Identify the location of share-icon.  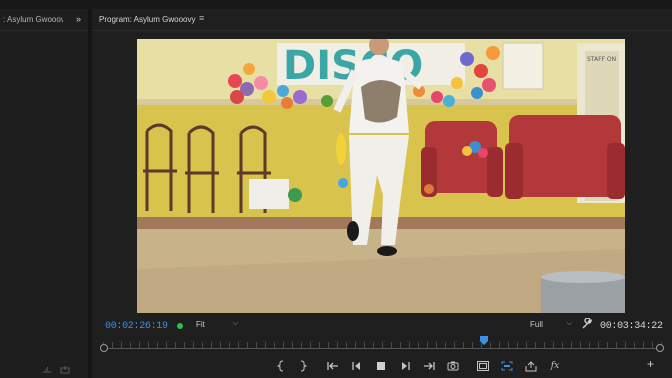
(531, 366).